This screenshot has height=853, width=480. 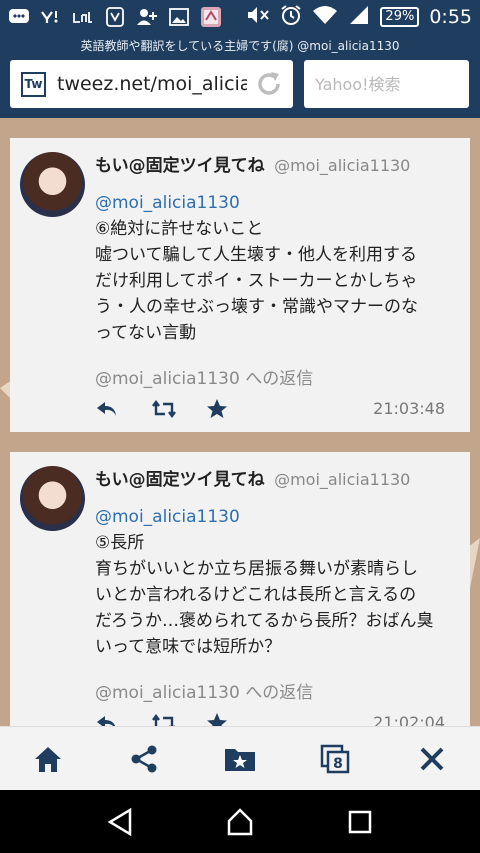 What do you see at coordinates (338, 764) in the screenshot?
I see `tab-count: 8` at bounding box center [338, 764].